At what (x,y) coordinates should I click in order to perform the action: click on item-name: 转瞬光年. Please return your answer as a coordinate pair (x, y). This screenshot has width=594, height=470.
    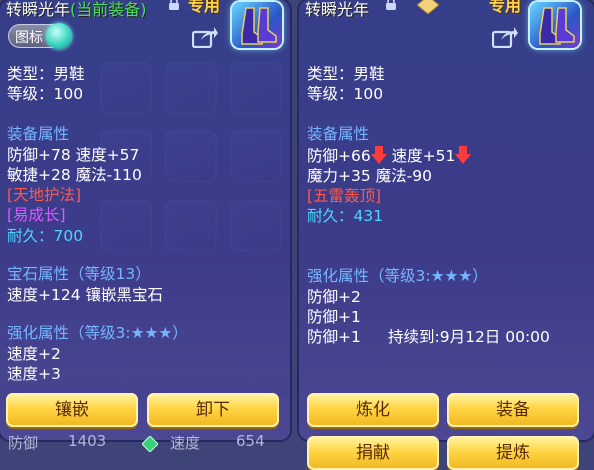
    Looking at the image, I should click on (337, 9).